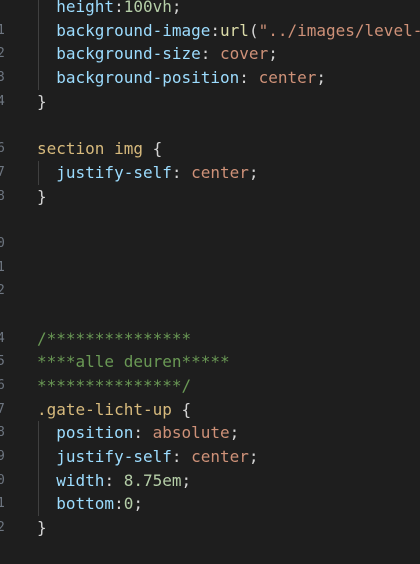 This screenshot has height=564, width=420. Describe the element at coordinates (114, 385) in the screenshot. I see `token-comment: ***************/` at that location.